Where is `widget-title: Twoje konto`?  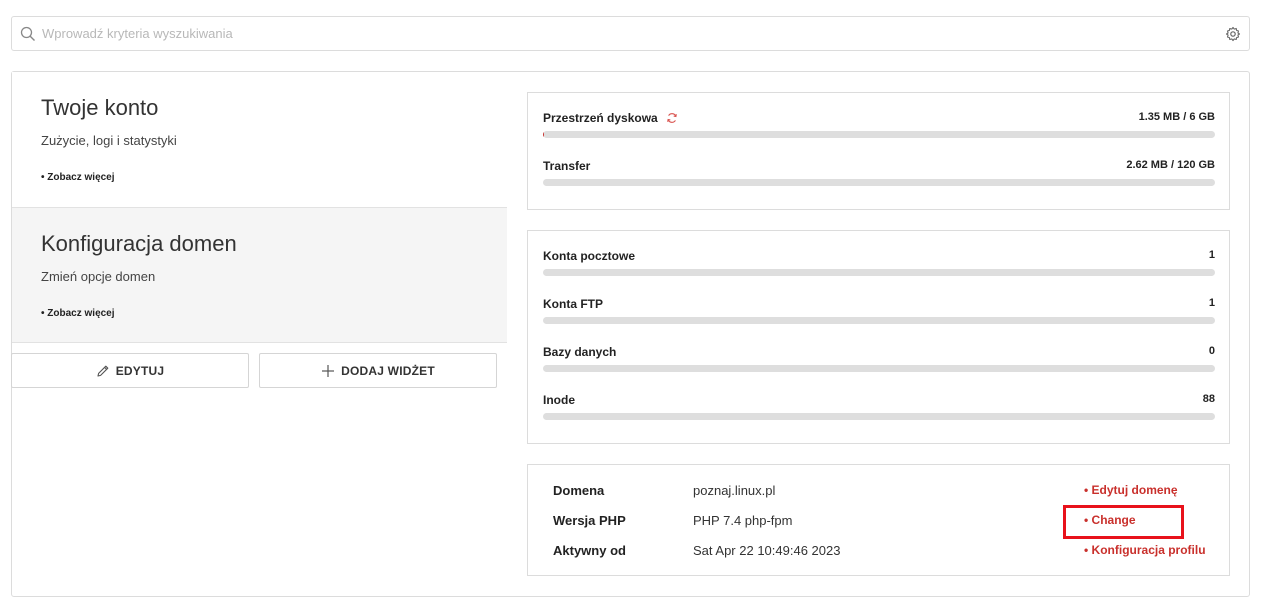 widget-title: Twoje konto is located at coordinates (100, 107).